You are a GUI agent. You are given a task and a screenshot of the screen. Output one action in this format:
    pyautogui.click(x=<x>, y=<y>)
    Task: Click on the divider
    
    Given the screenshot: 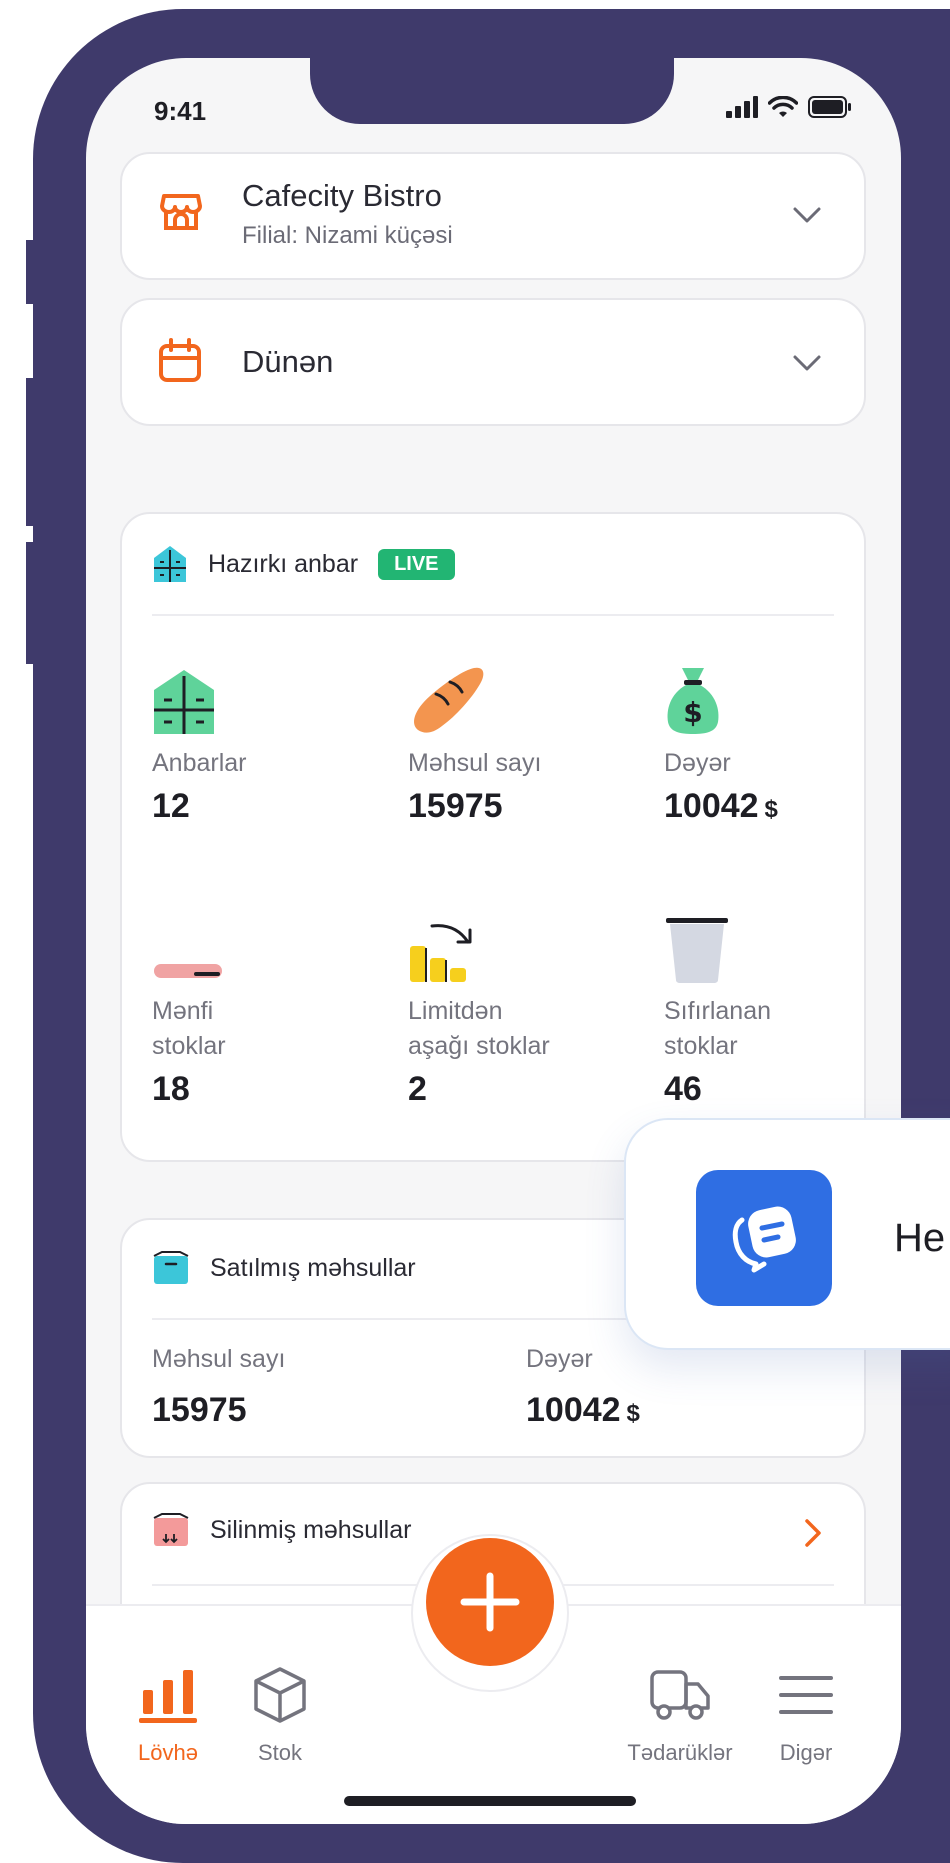 What is the action you would take?
    pyautogui.click(x=493, y=615)
    